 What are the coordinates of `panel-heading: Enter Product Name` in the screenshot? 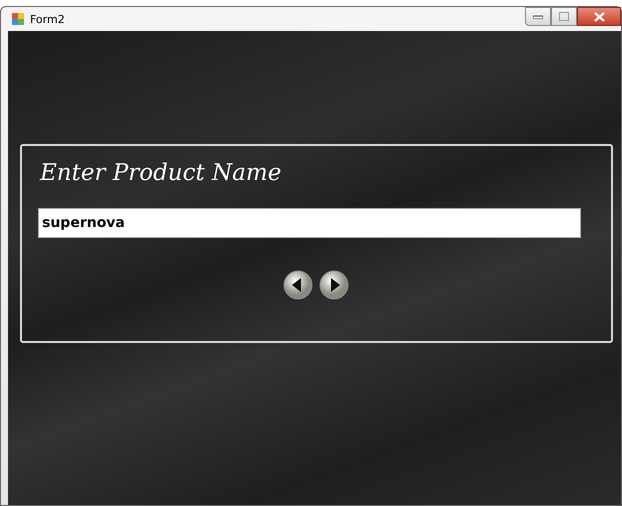 It's located at (160, 173).